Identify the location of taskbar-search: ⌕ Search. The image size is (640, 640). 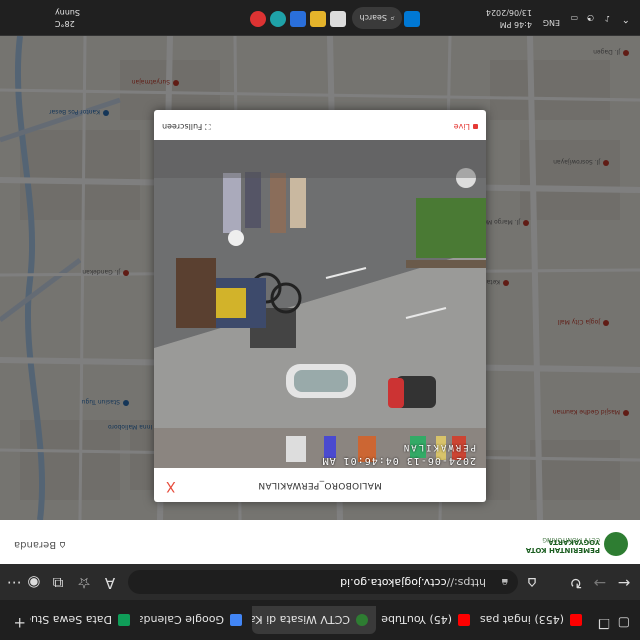
(377, 18).